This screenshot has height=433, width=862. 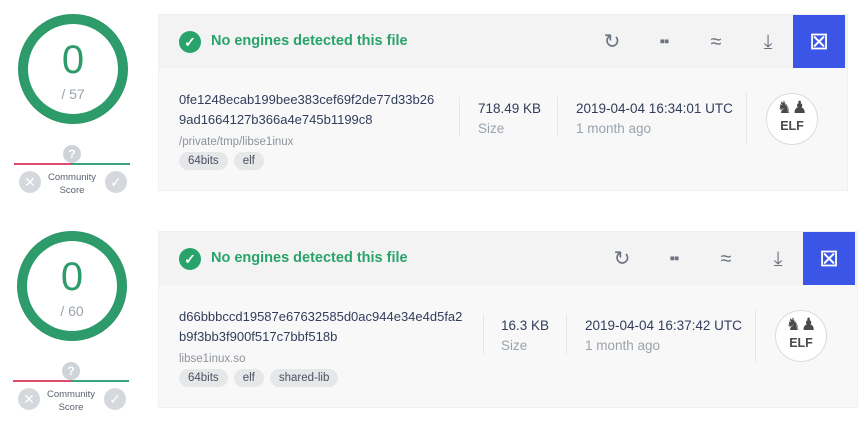 I want to click on tag-chip: shared-lib, so click(x=304, y=378).